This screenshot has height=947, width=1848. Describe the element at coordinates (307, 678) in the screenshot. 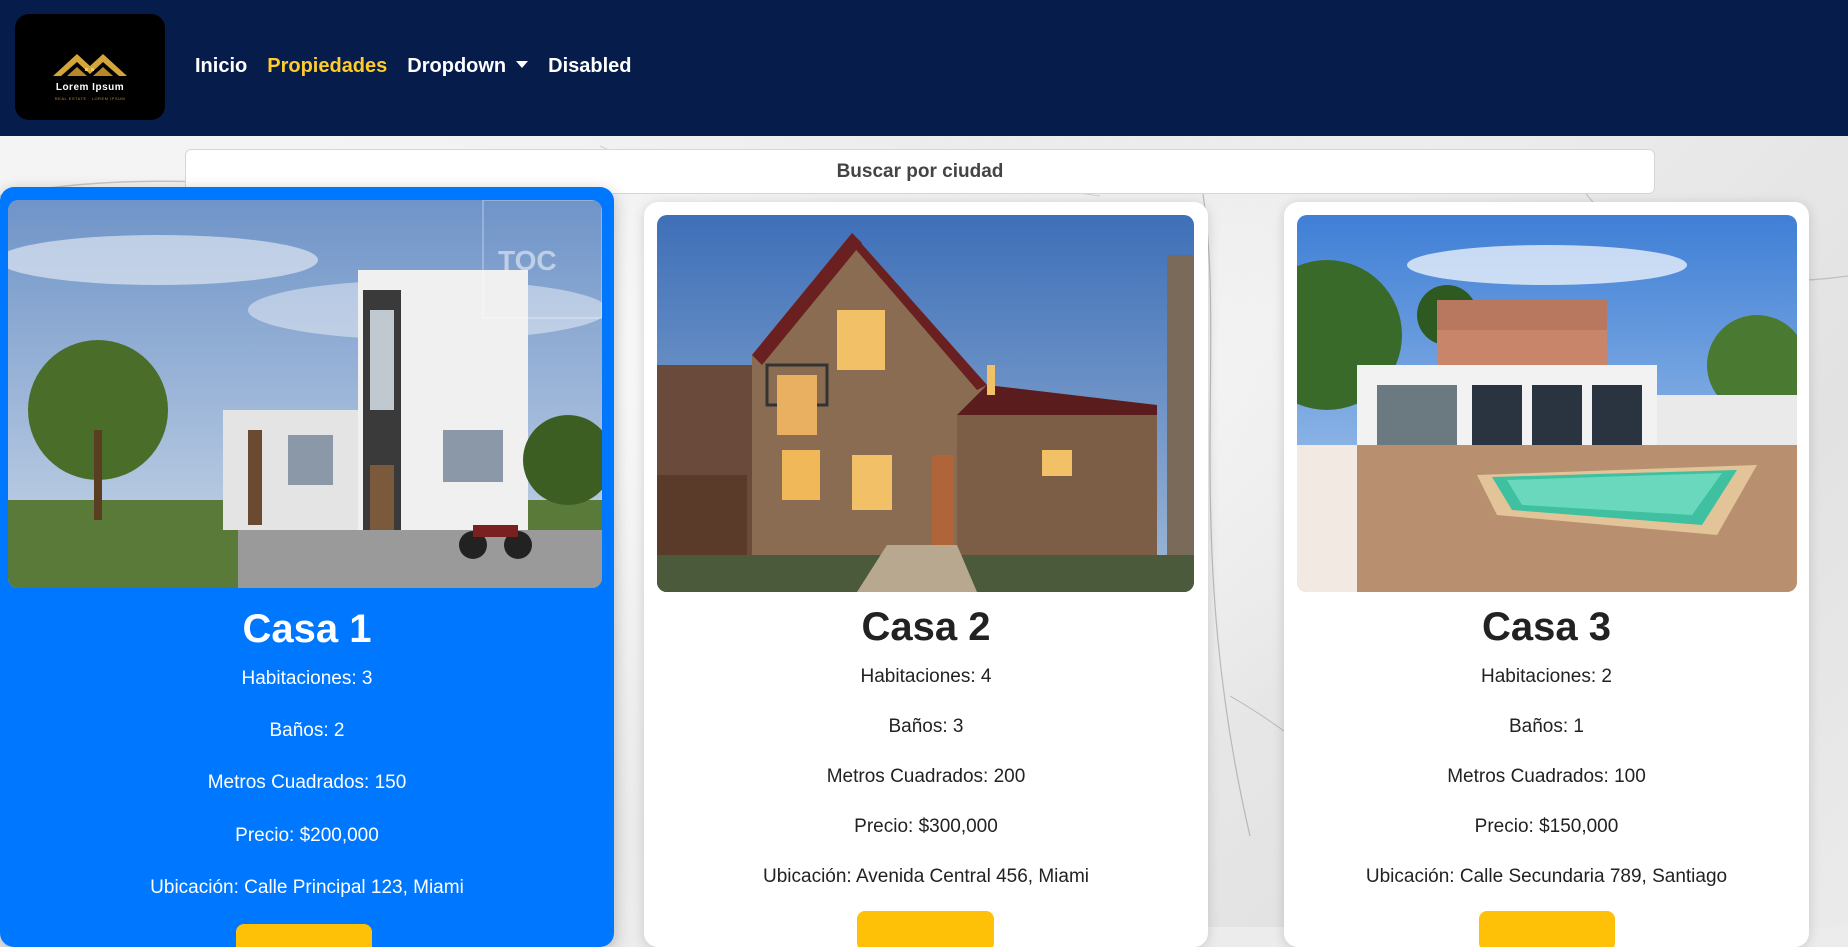

I see `property-rooms: Habitaciones: 3` at that location.